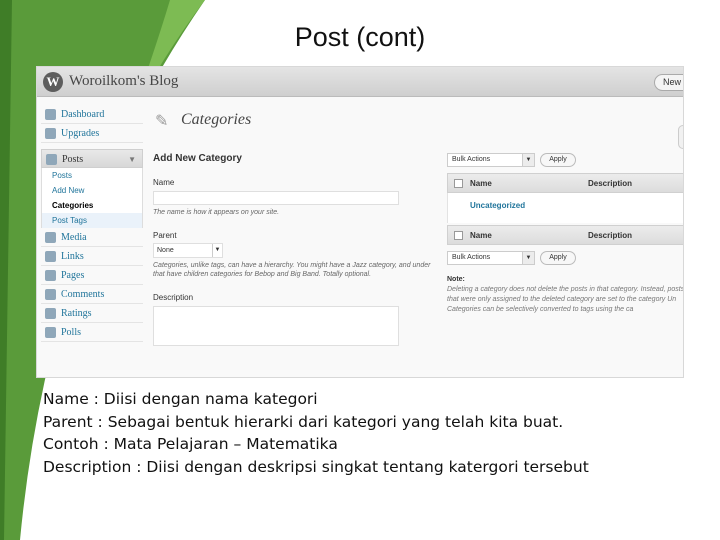 Image resolution: width=720 pixels, height=540 pixels. I want to click on note-line-name: Name : Diisi dengan nama kategori, so click(180, 399).